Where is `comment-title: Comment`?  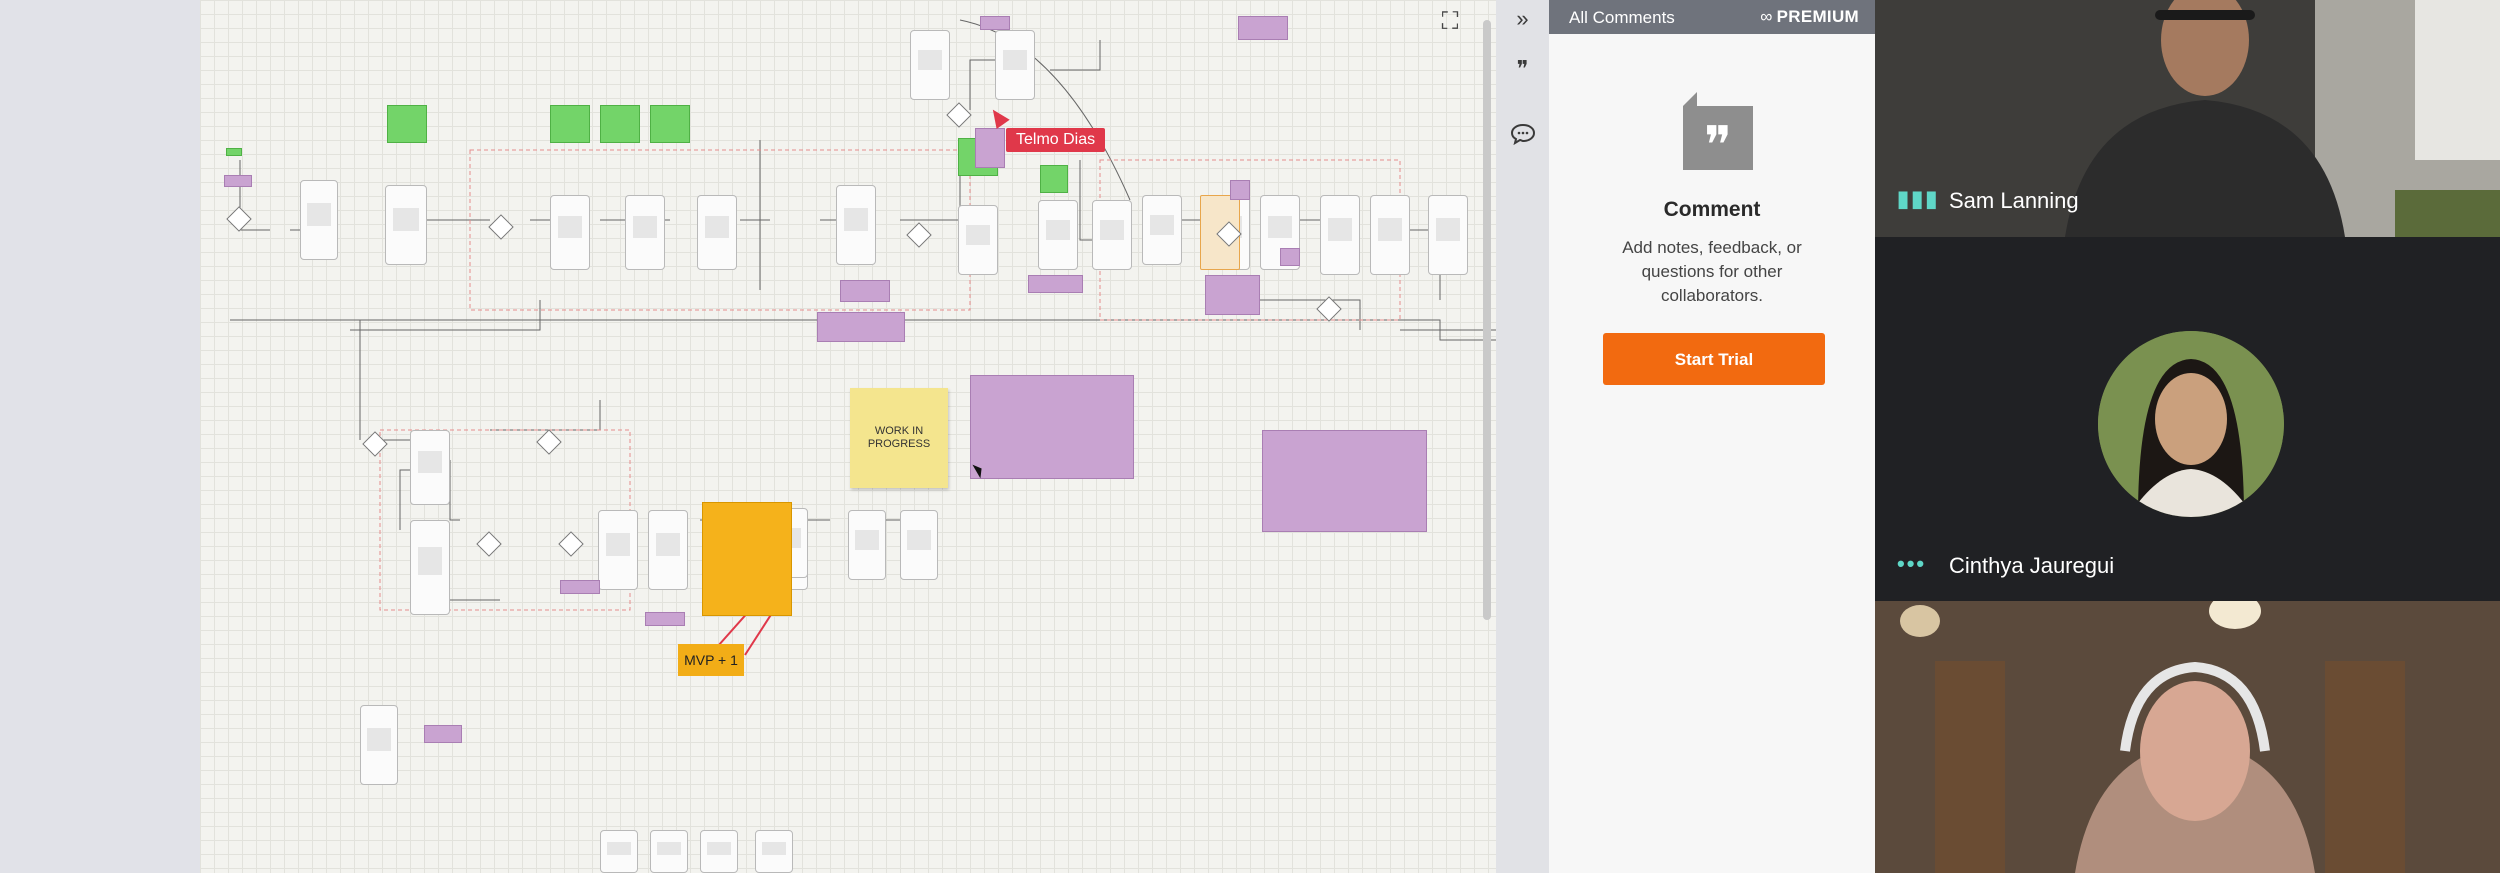 comment-title: Comment is located at coordinates (1712, 209).